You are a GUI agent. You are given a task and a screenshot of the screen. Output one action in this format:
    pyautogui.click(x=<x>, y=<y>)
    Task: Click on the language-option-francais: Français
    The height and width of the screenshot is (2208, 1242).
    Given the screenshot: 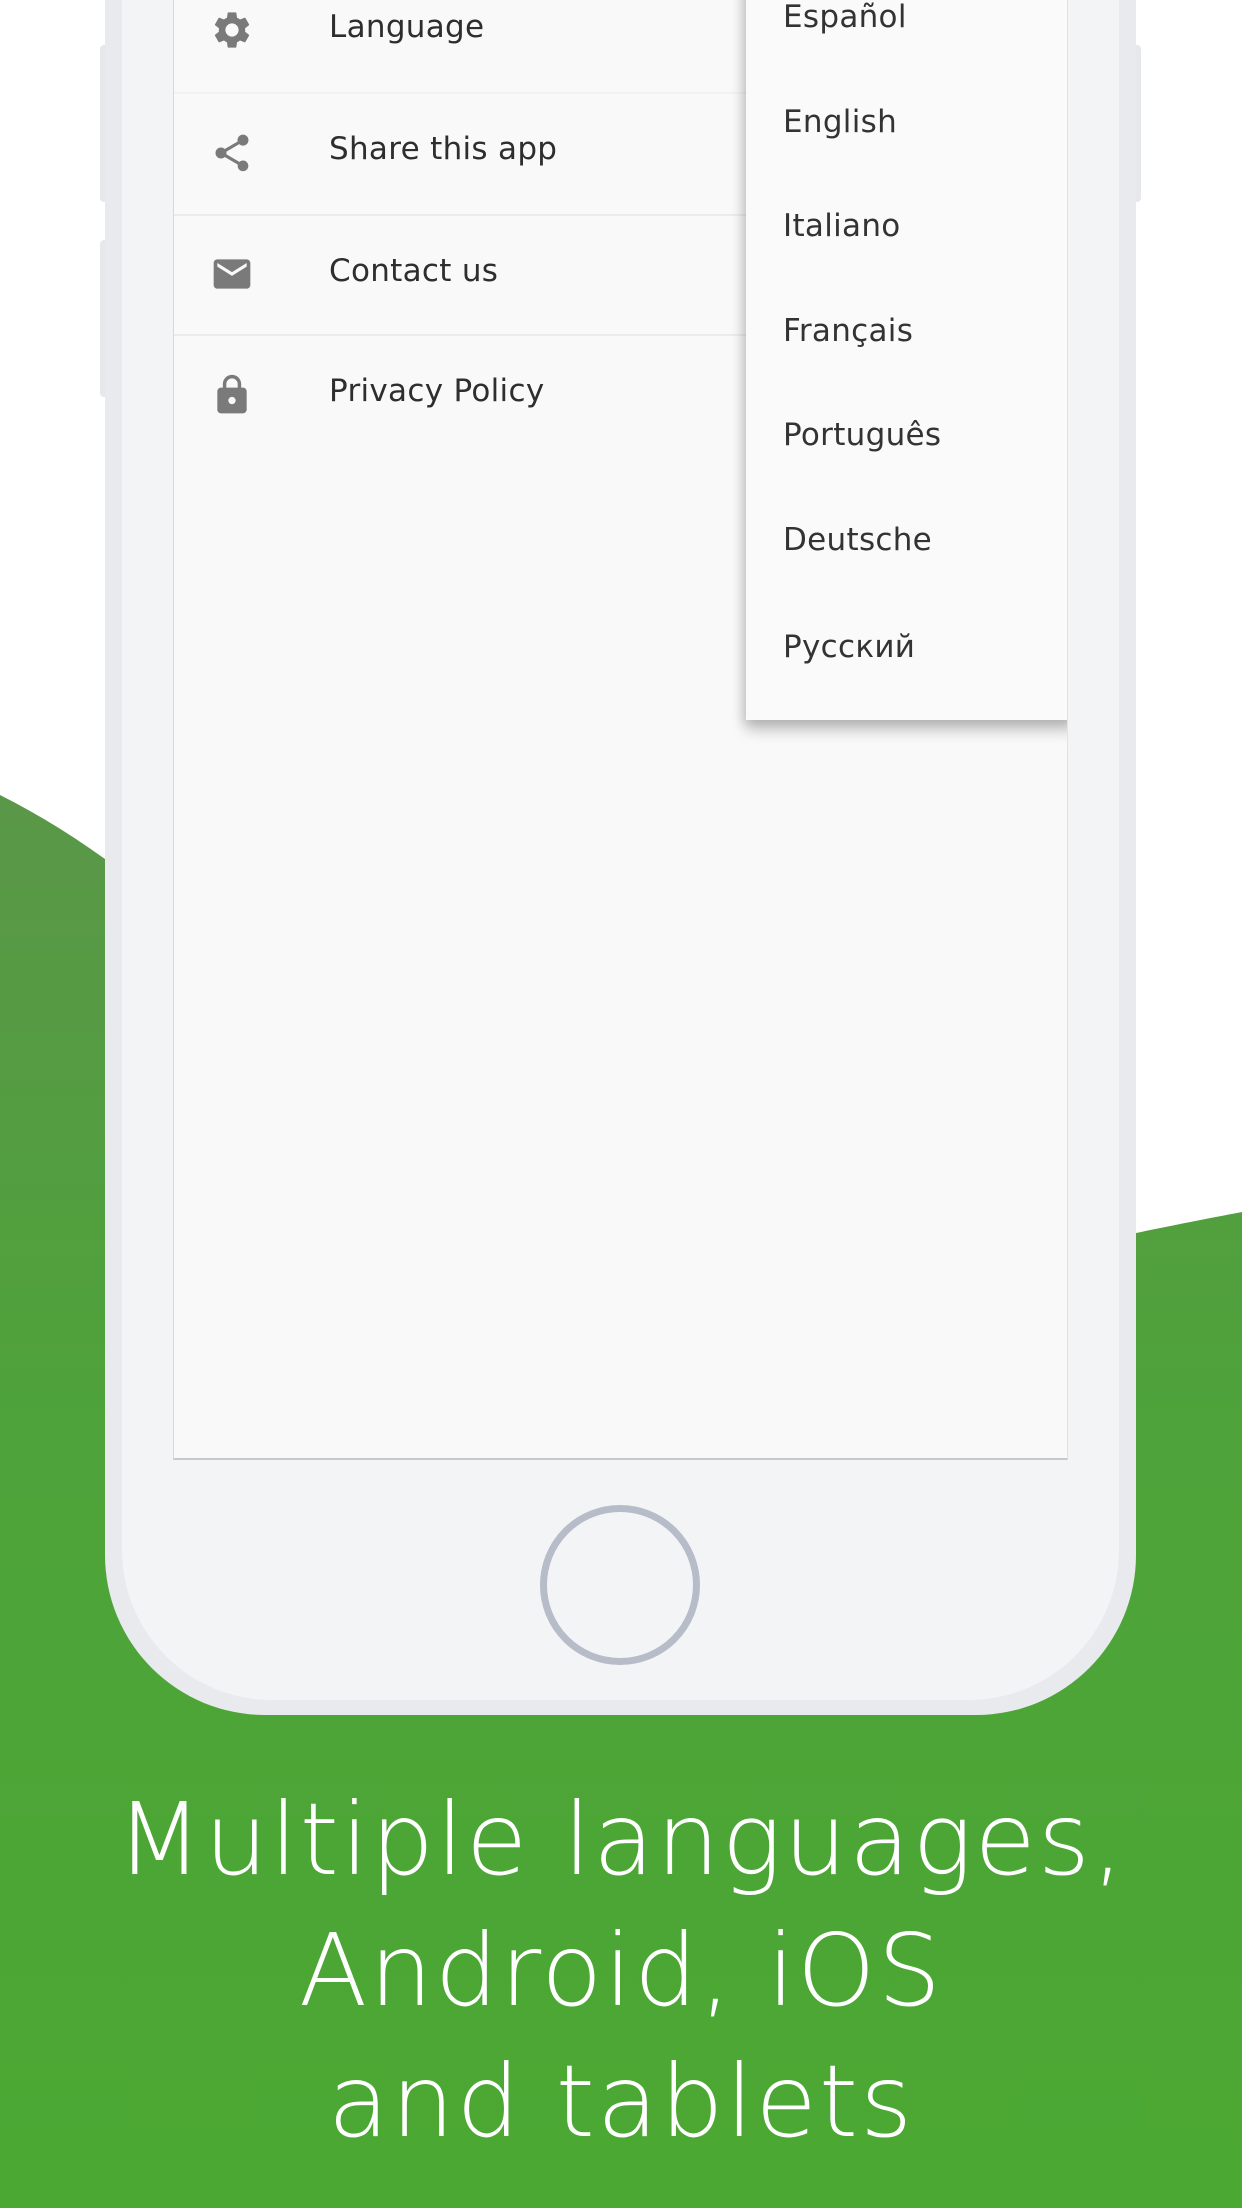 What is the action you would take?
    pyautogui.click(x=848, y=331)
    